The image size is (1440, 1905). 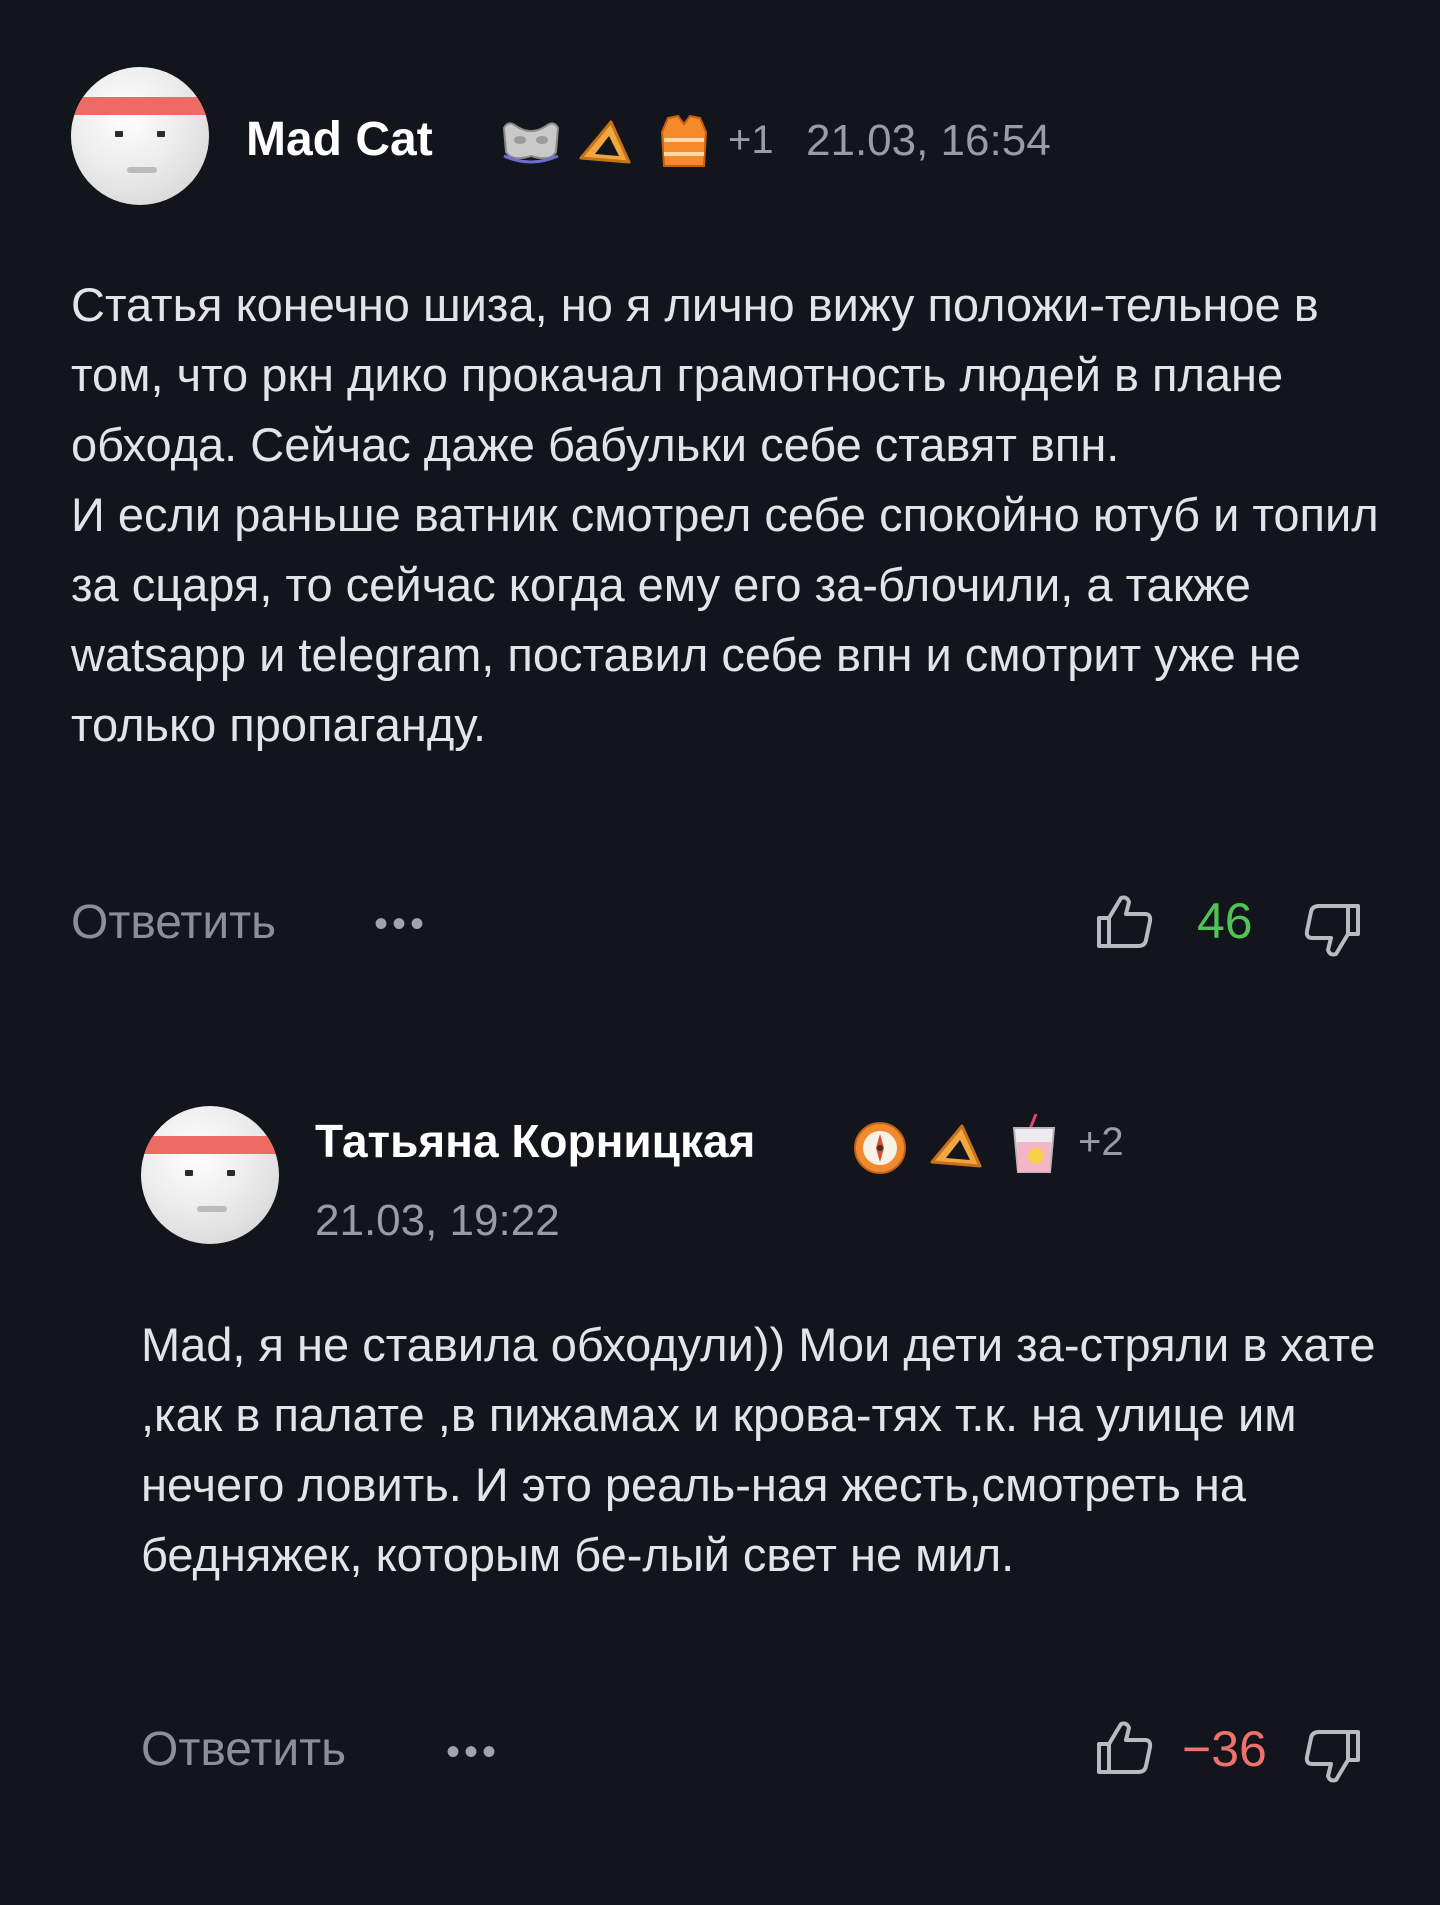 What do you see at coordinates (1225, 921) in the screenshot?
I see `vote-score: 46` at bounding box center [1225, 921].